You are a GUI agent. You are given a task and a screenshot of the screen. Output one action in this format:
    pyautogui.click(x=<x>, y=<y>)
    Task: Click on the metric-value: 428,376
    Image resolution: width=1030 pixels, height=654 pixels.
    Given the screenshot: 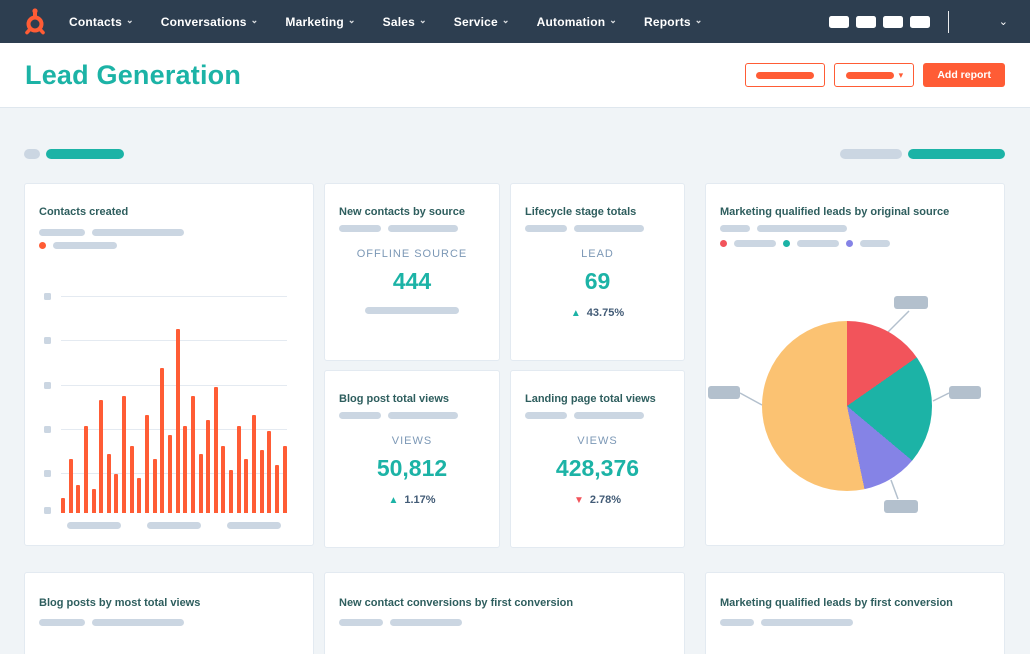 What is the action you would take?
    pyautogui.click(x=597, y=468)
    